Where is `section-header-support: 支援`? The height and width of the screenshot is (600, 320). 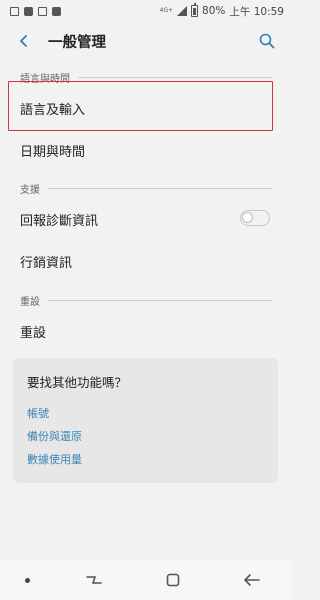
section-header-support: 支援 is located at coordinates (146, 188).